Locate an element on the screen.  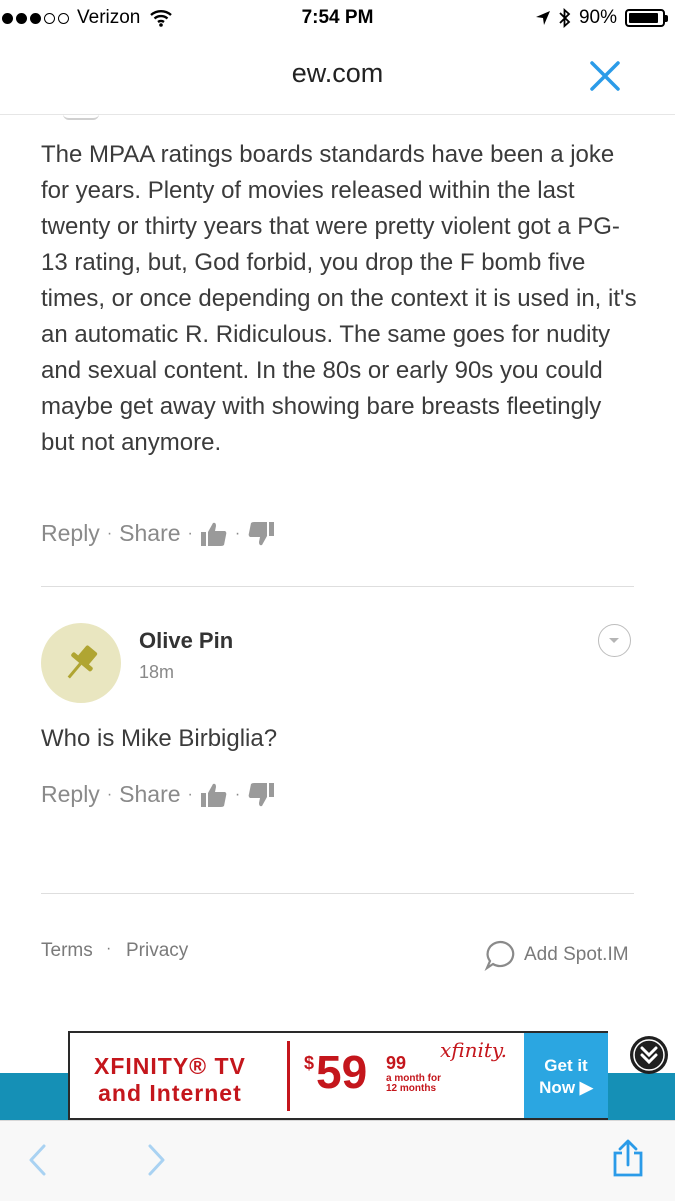
browser-title-bar: ew.com is located at coordinates (337, 77).